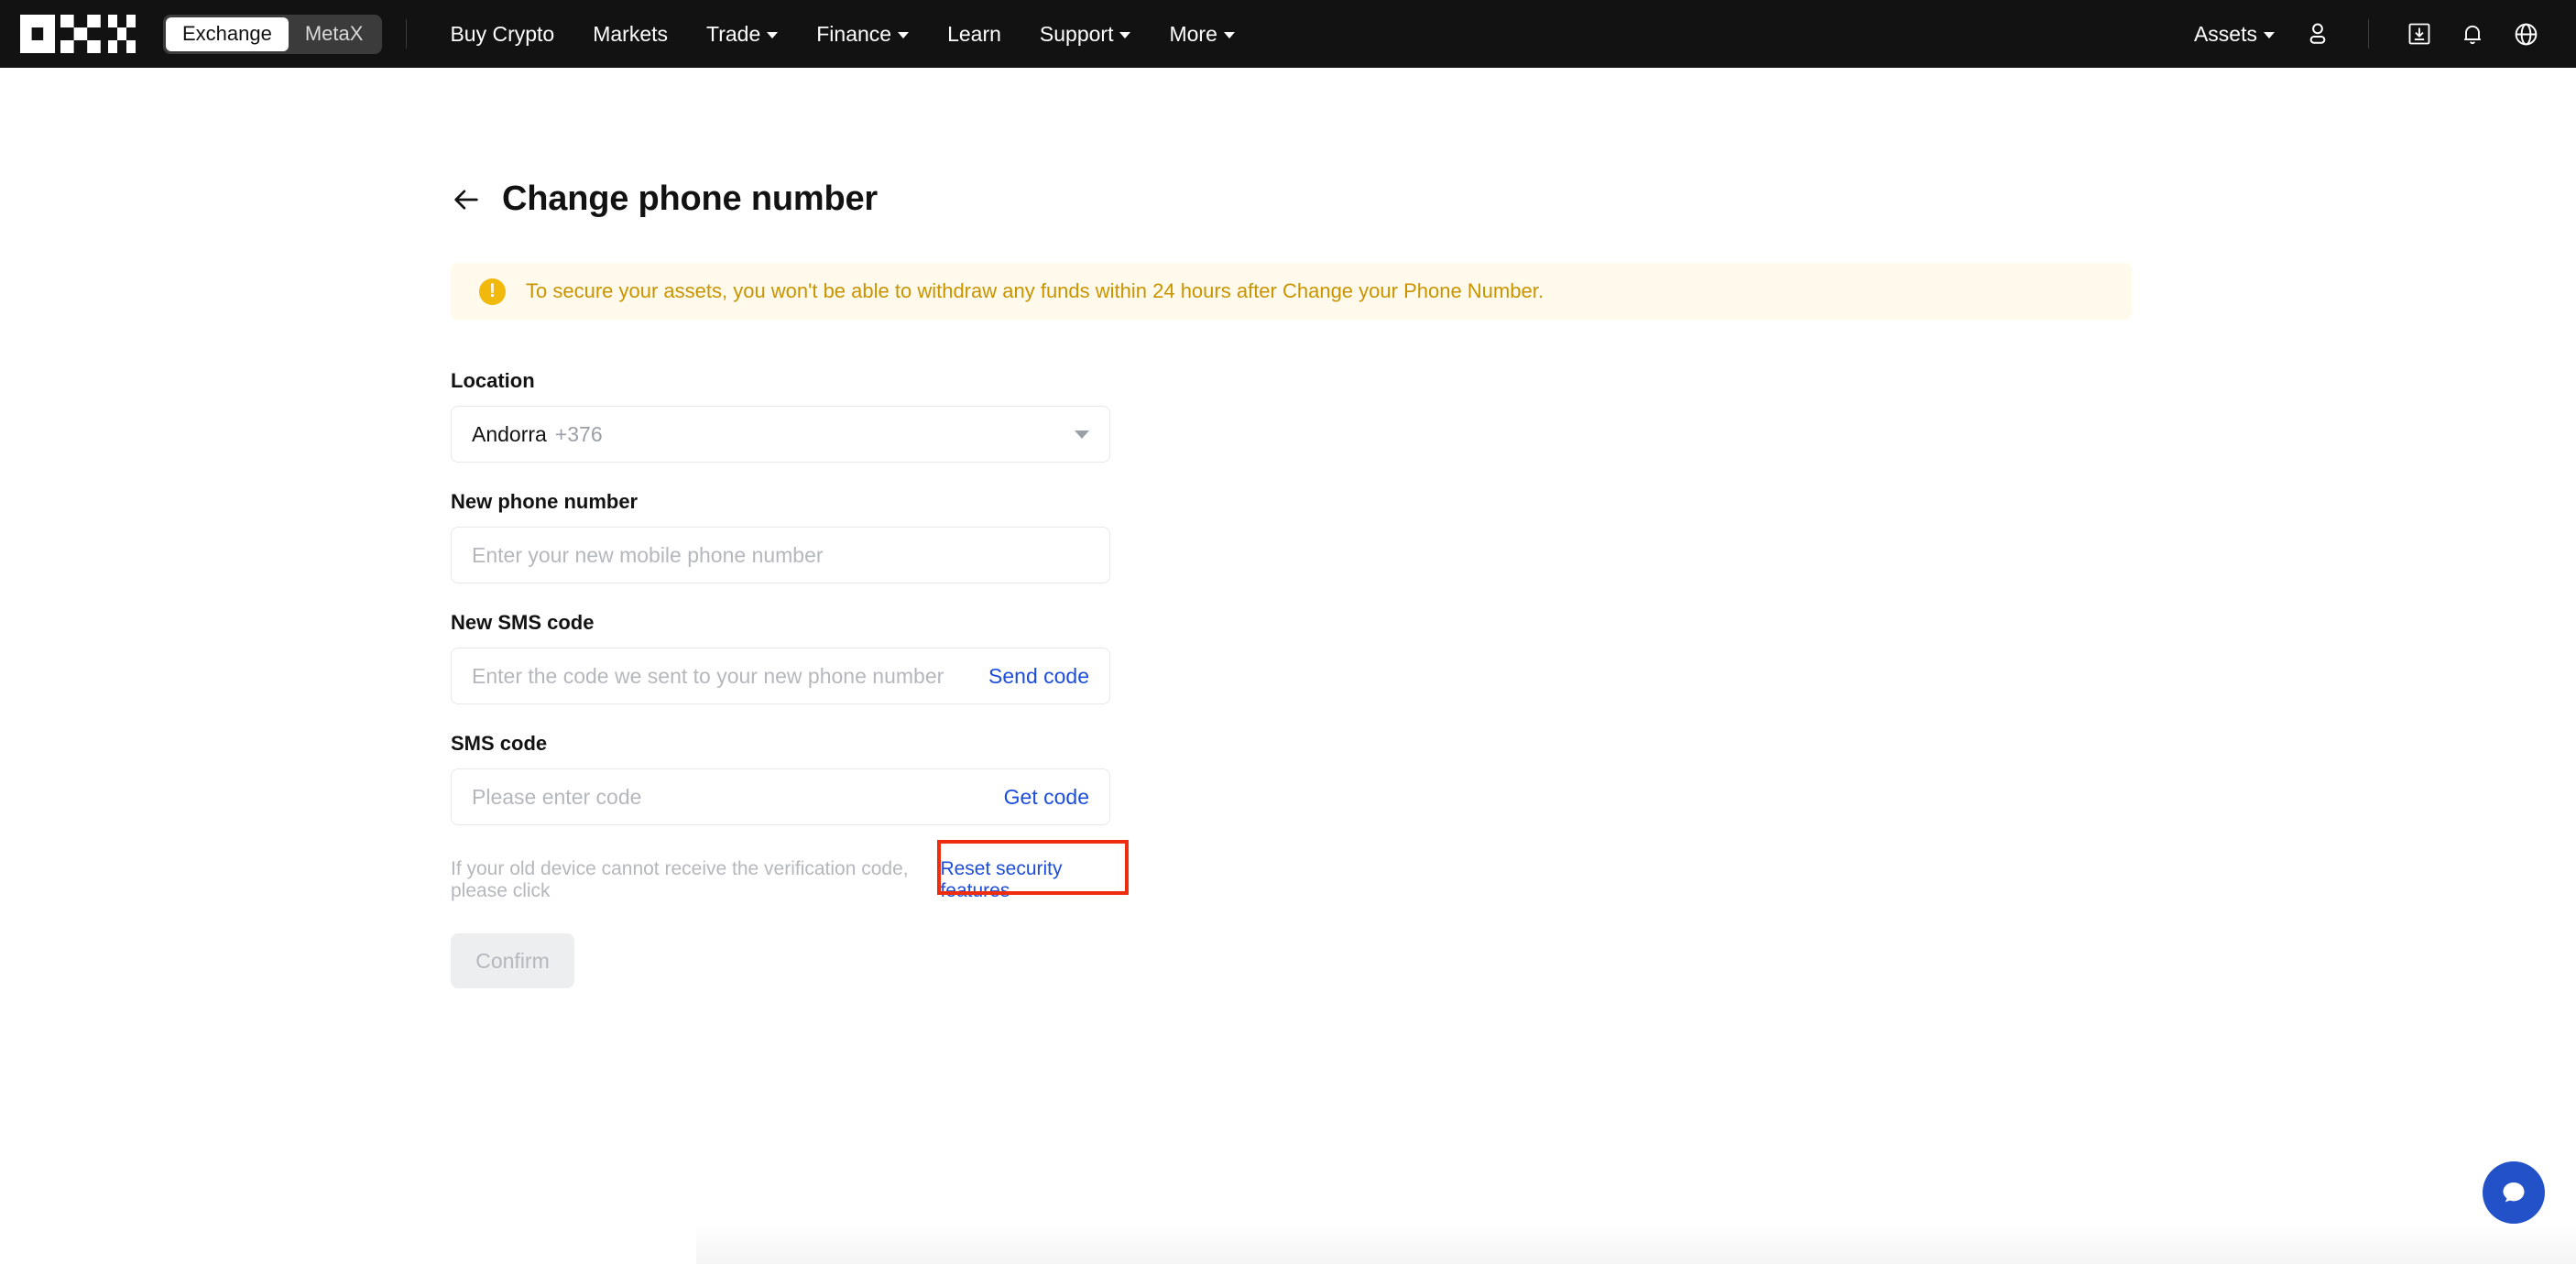 The height and width of the screenshot is (1264, 2576). Describe the element at coordinates (545, 502) in the screenshot. I see `new-phone-label: New phone number` at that location.